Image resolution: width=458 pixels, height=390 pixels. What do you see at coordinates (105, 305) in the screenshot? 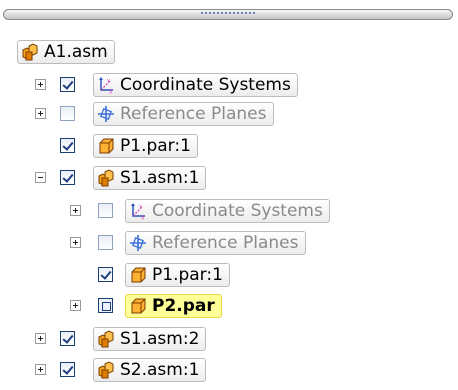
I see `visibility-checkbox-partial` at bounding box center [105, 305].